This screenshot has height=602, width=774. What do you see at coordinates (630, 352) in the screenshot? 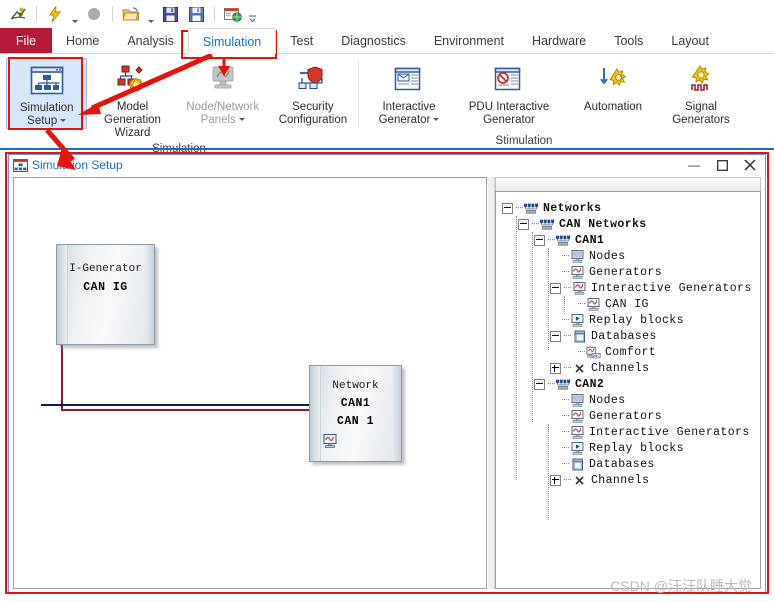
I see `tree-item: DBC Comfort` at bounding box center [630, 352].